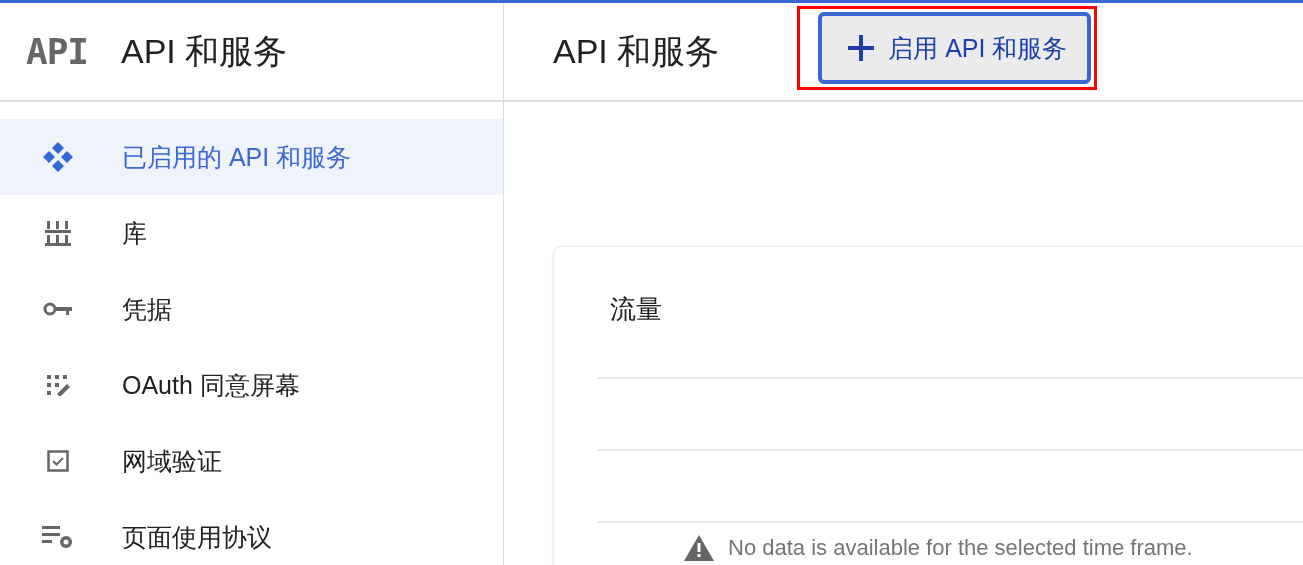  What do you see at coordinates (251, 532) in the screenshot?
I see `sidebar-item: 页面使用协议` at bounding box center [251, 532].